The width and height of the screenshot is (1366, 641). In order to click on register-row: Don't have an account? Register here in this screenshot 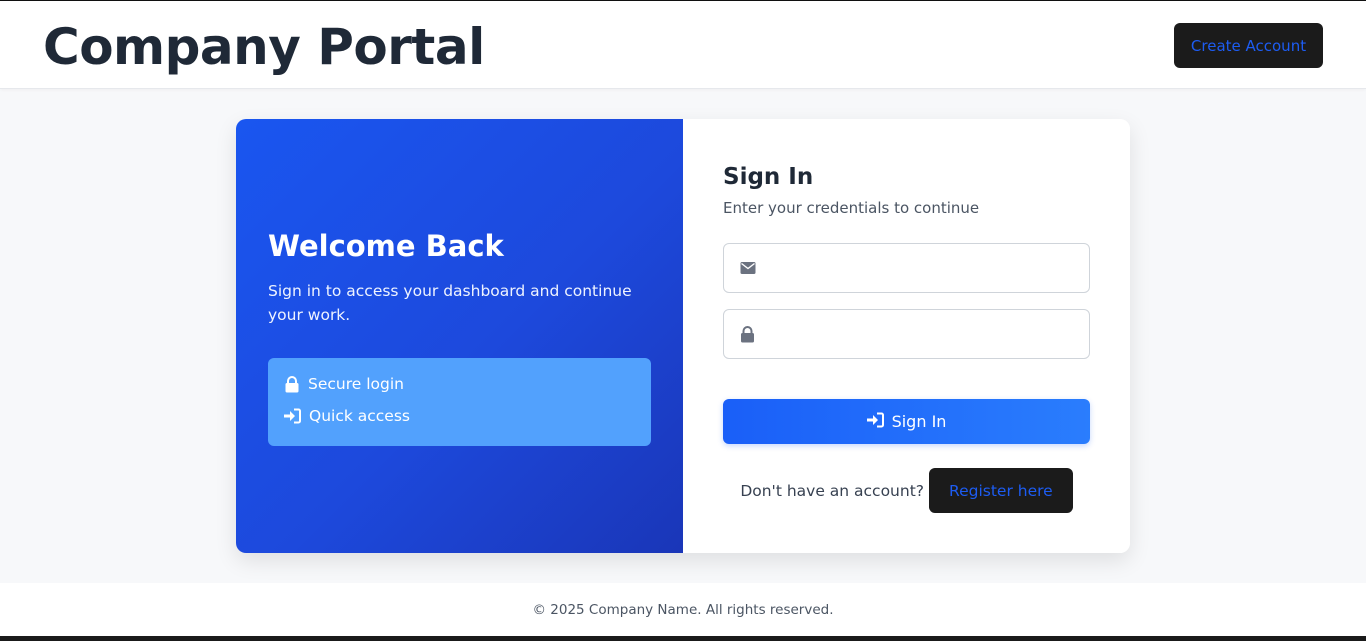, I will do `click(906, 490)`.